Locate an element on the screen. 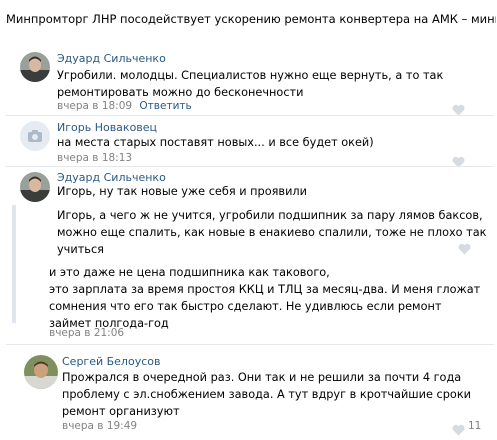 Image resolution: width=497 pixels, height=440 pixels. comment-line: Игорь, ну так новые уже себя и проявили is located at coordinates (182, 191).